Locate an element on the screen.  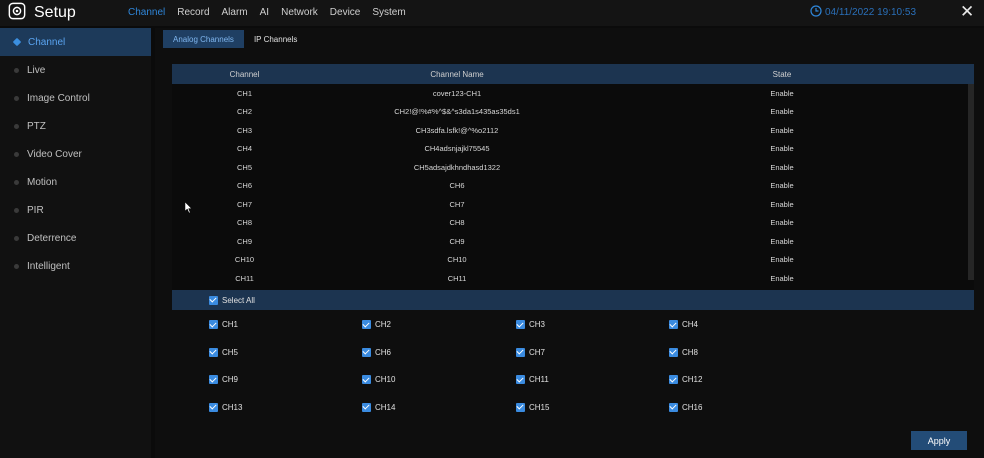
cell-channel-name: CH5adsajdkhndhasd1322 is located at coordinates (457, 167).